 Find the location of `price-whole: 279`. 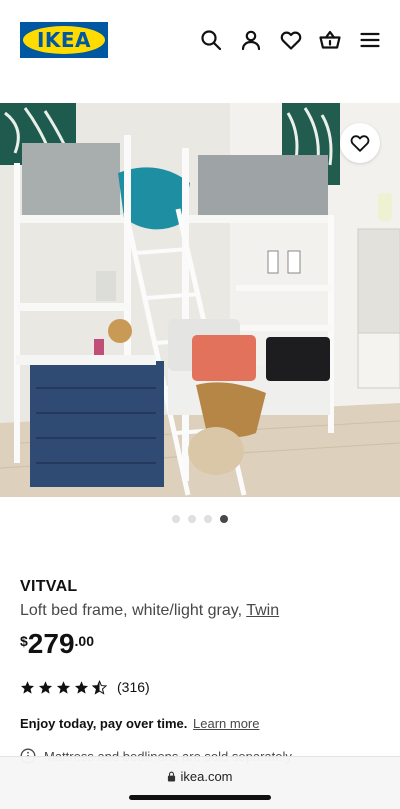

price-whole: 279 is located at coordinates (51, 643).